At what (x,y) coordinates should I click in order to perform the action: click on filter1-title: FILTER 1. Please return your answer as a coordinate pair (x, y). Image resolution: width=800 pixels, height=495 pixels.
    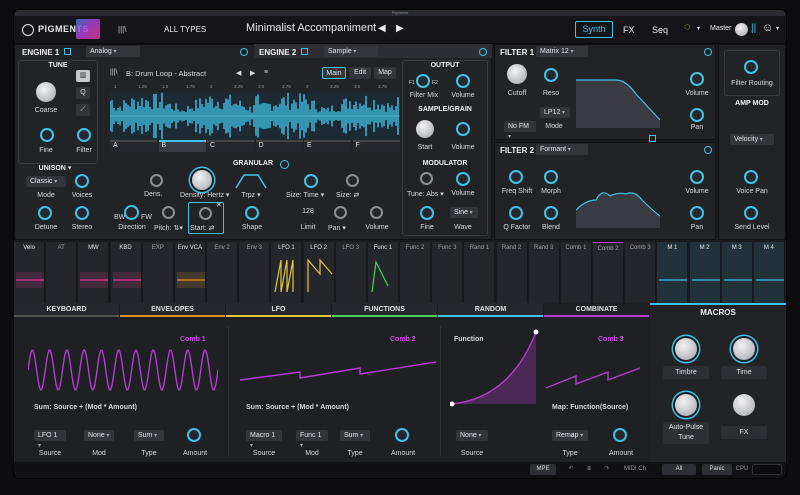
    Looking at the image, I should click on (517, 52).